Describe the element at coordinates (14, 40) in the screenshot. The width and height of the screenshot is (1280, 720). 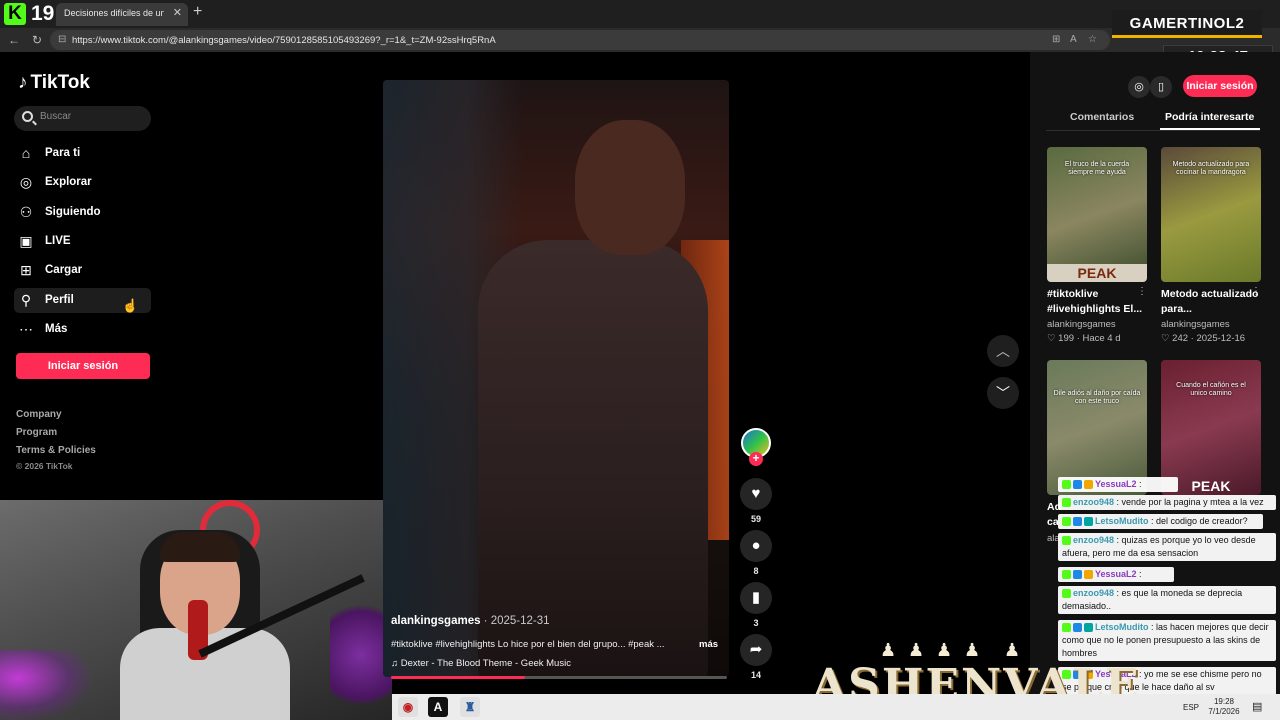
I see `back-icon: ←` at that location.